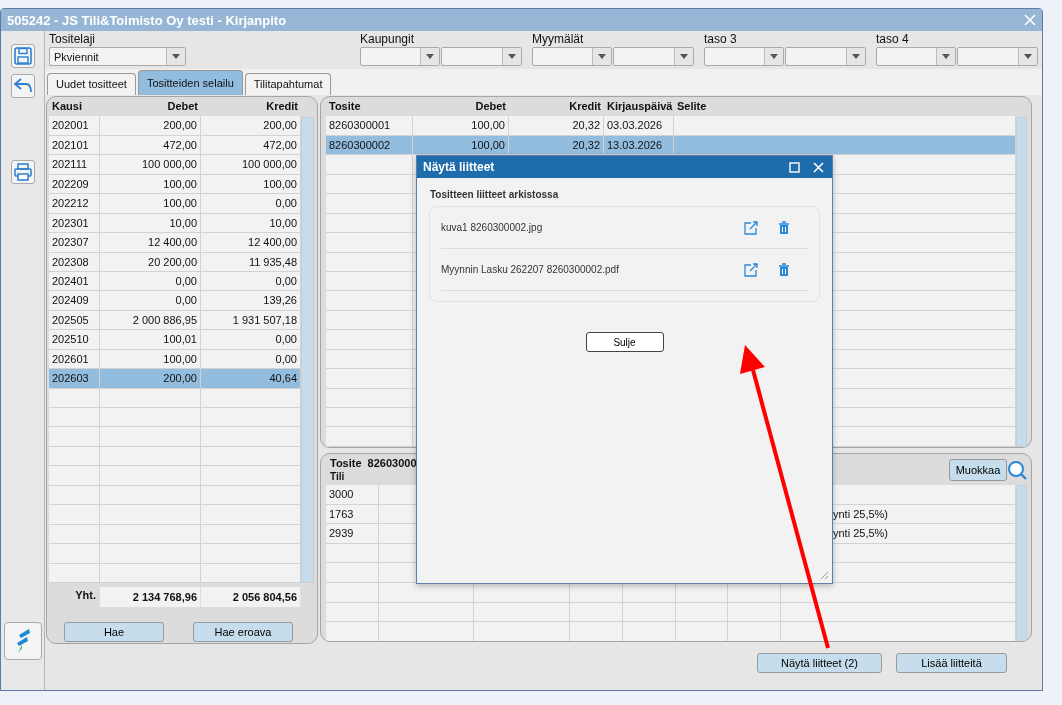 This screenshot has width=1062, height=705. Describe the element at coordinates (794, 167) in the screenshot. I see `maximize-icon` at that location.